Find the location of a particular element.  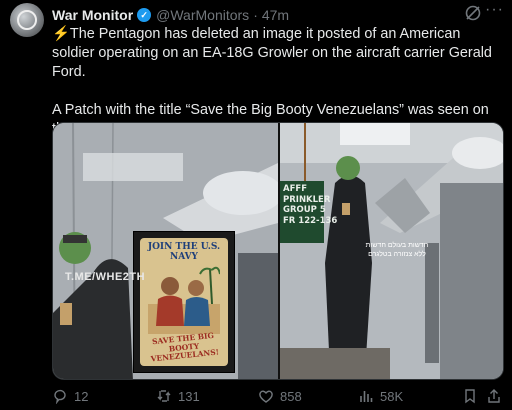

bookmark-button is located at coordinates (473, 396).